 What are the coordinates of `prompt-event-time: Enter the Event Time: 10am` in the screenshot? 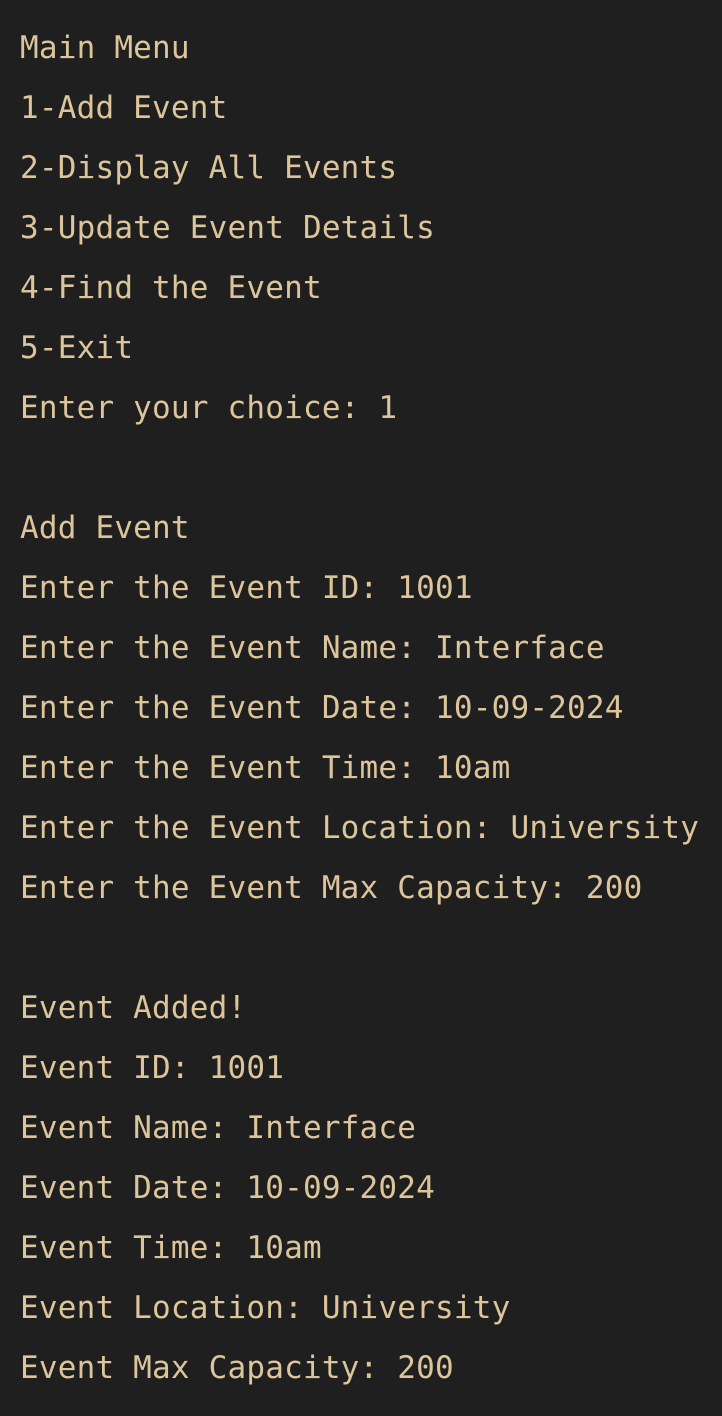 It's located at (265, 768).